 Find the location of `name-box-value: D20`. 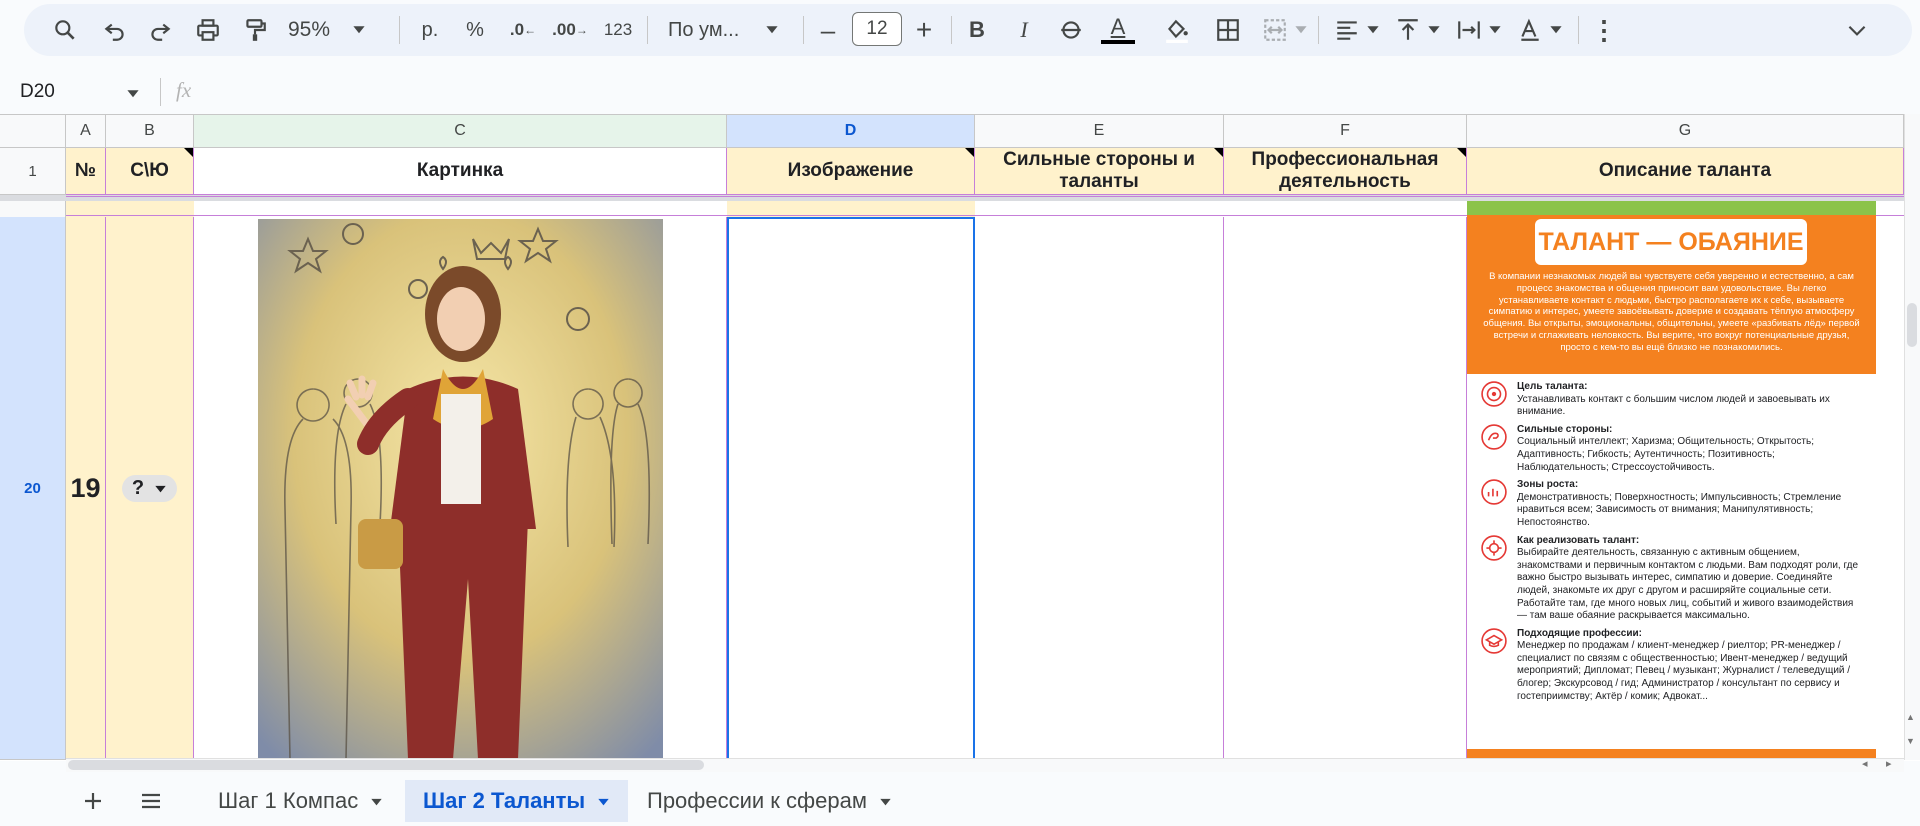

name-box-value: D20 is located at coordinates (37, 91).